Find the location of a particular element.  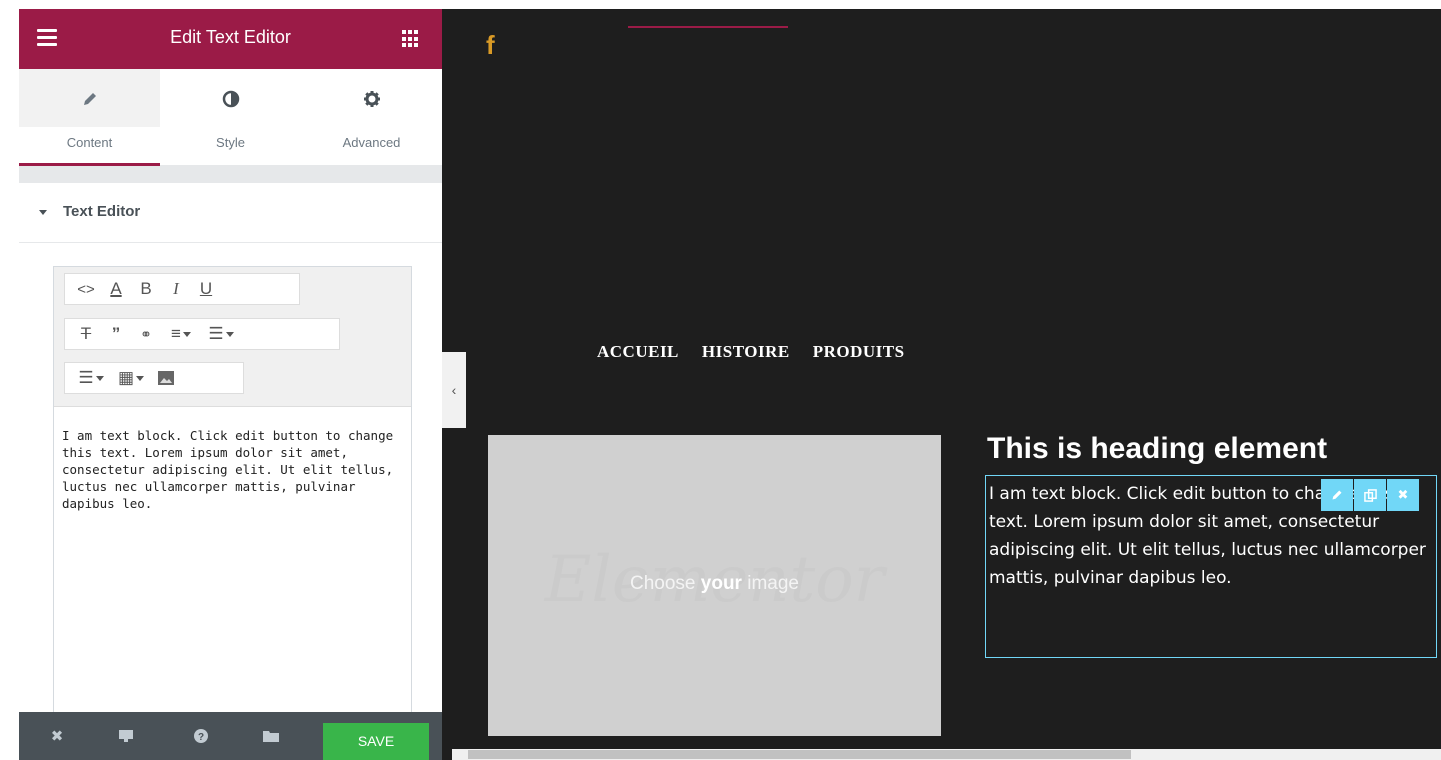

chevron-left-icon: ‹ is located at coordinates (454, 390).